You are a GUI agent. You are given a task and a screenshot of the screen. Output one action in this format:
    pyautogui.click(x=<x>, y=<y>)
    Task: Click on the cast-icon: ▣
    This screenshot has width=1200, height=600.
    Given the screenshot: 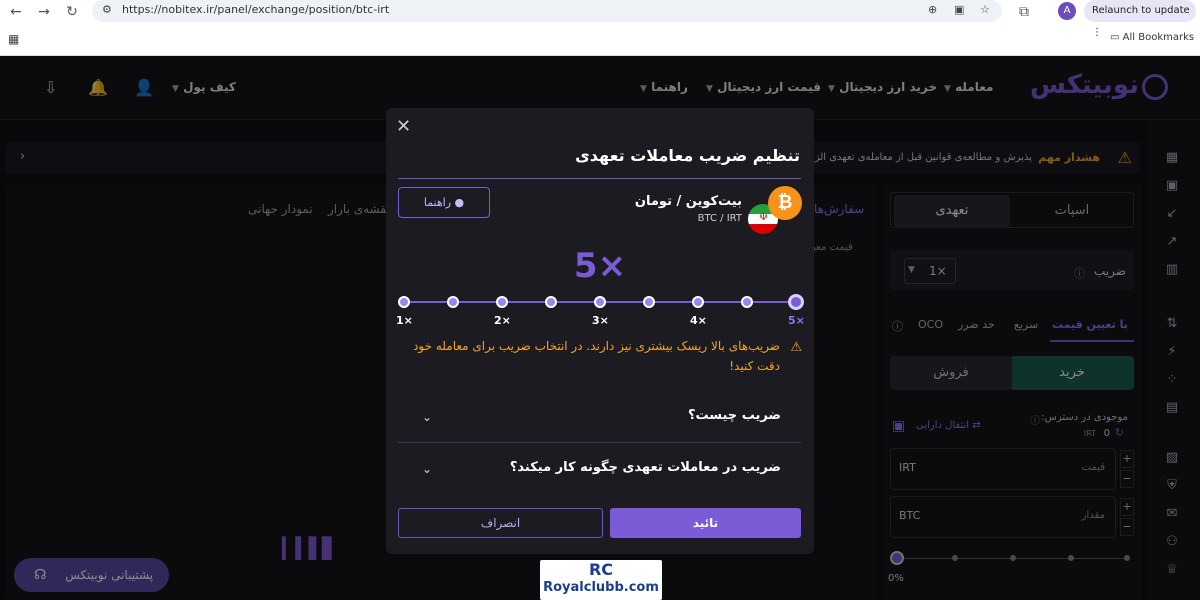 What is the action you would take?
    pyautogui.click(x=959, y=9)
    